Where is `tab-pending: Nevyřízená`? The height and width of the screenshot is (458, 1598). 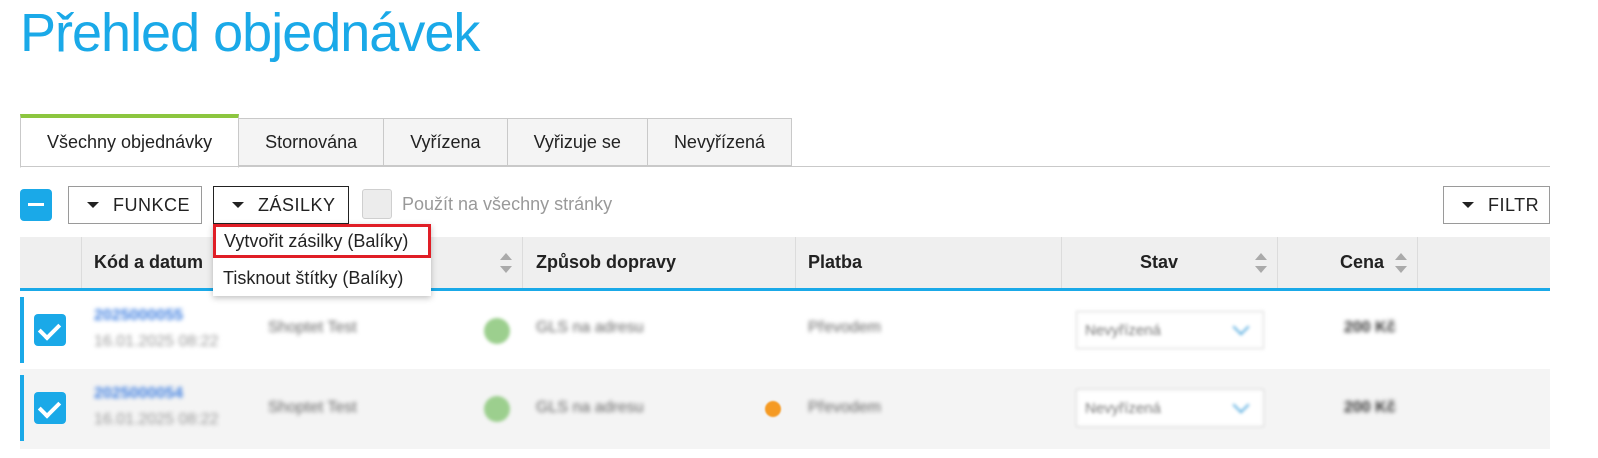 tab-pending: Nevyřízená is located at coordinates (719, 142).